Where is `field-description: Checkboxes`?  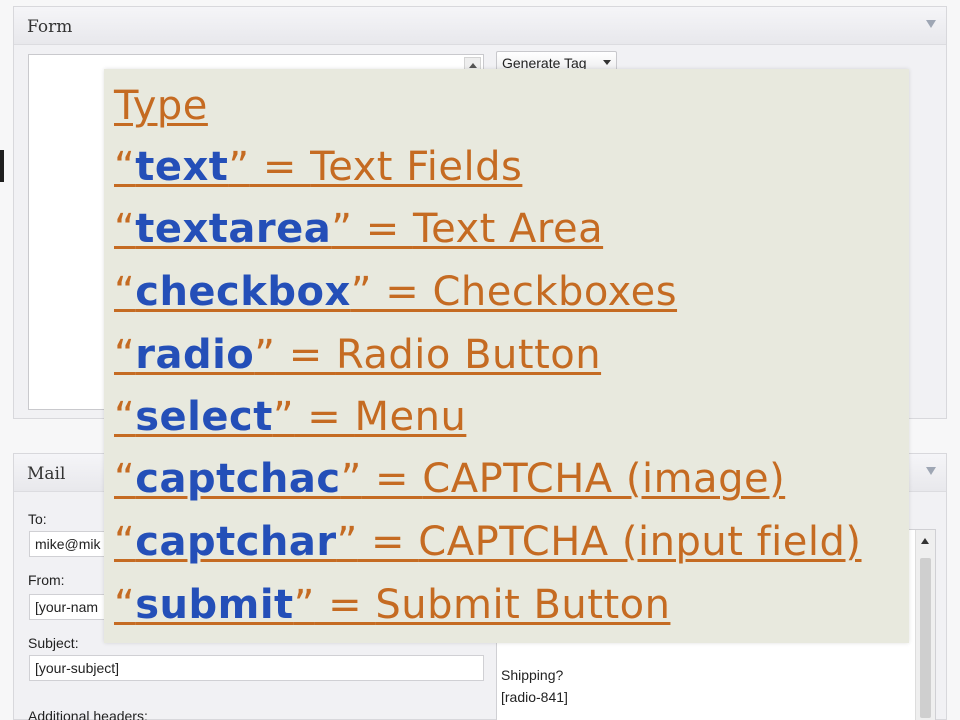
field-description: Checkboxes is located at coordinates (555, 292).